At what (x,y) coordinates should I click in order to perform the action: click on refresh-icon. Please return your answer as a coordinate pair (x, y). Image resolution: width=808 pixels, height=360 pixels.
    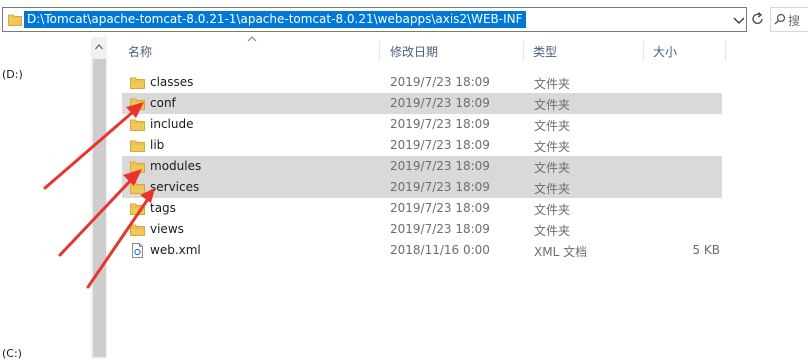
    Looking at the image, I should click on (758, 19).